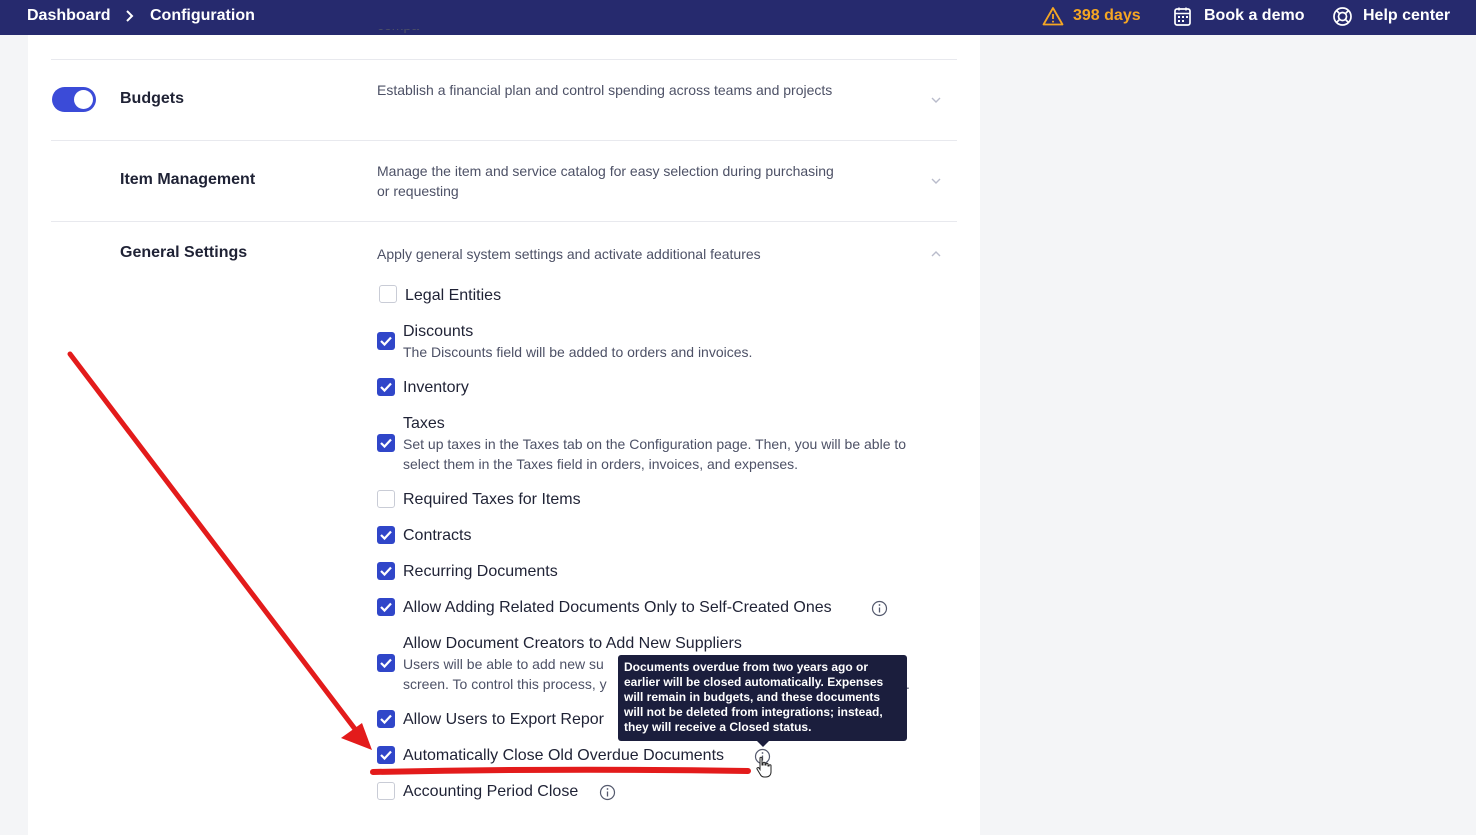 The width and height of the screenshot is (1476, 835). What do you see at coordinates (908, 684) in the screenshot?
I see `option-sub-creators-tail: .` at bounding box center [908, 684].